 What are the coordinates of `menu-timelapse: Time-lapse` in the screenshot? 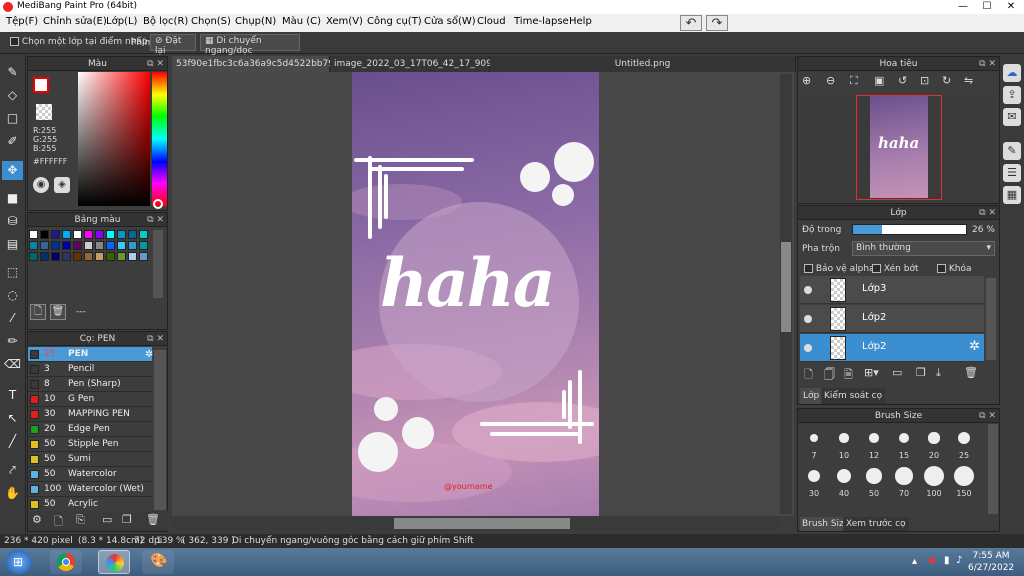 It's located at (541, 21).